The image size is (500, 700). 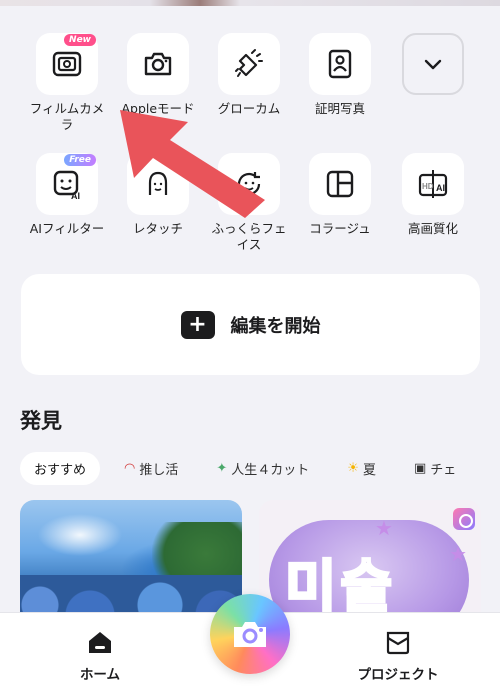 What do you see at coordinates (67, 116) in the screenshot?
I see `tool-label: フィルムカメラ` at bounding box center [67, 116].